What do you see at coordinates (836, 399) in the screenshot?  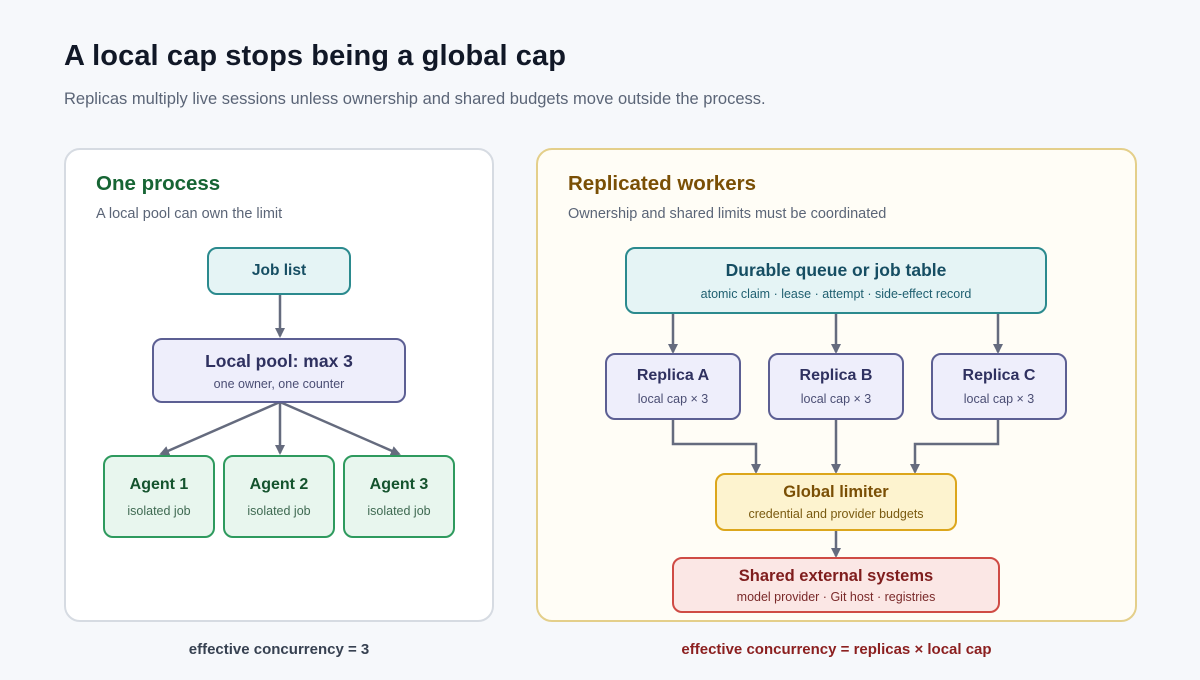 I see `replica-b-subtitle: local cap × 3` at bounding box center [836, 399].